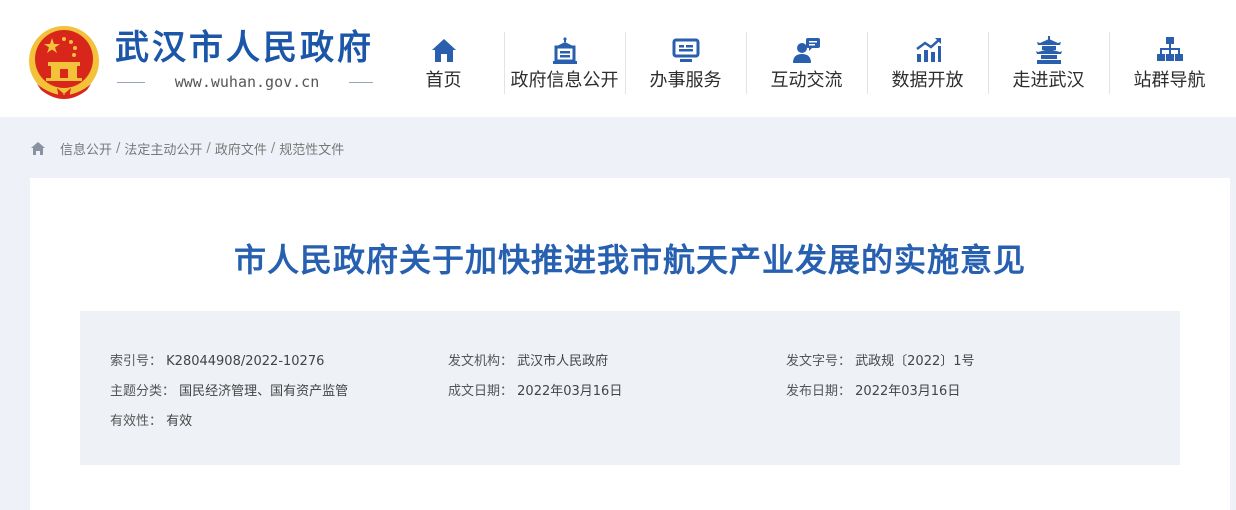 The image size is (1236, 510). Describe the element at coordinates (570, 391) in the screenshot. I see `written-date-value: 2022年03月16日` at that location.